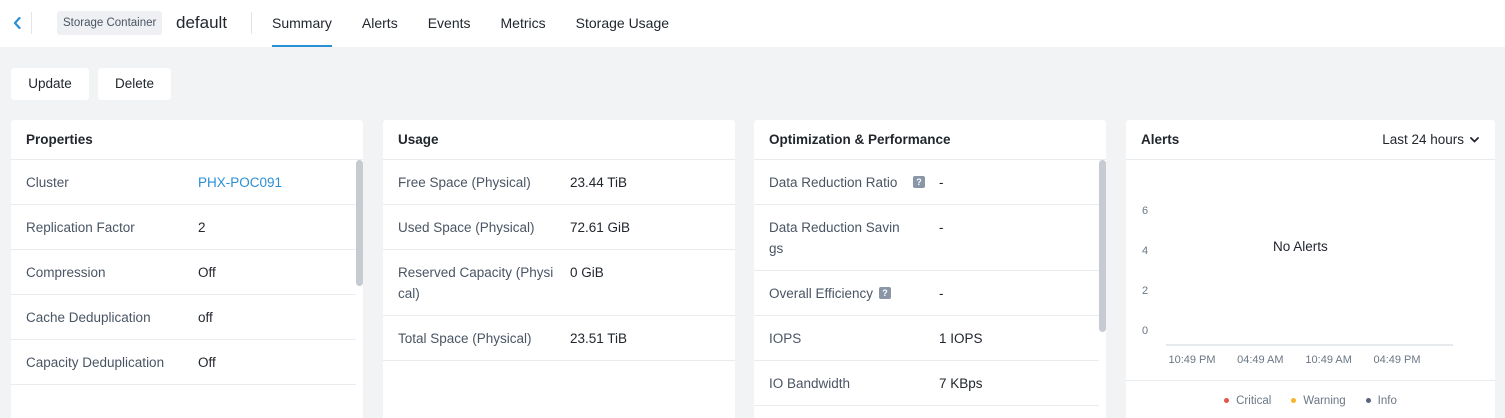  Describe the element at coordinates (47, 182) in the screenshot. I see `row-label: Cluster` at that location.